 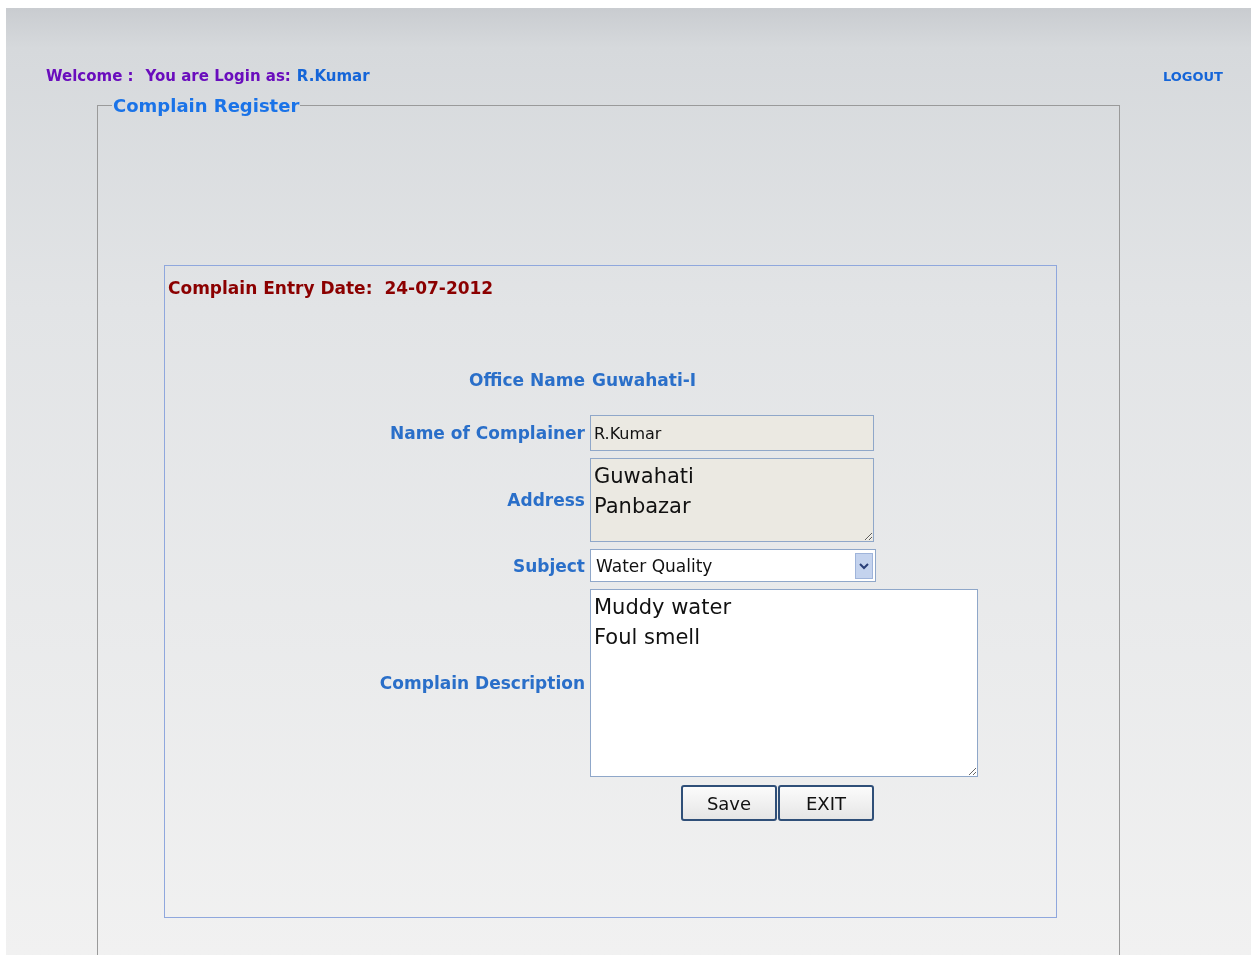 I want to click on field-label: Address, so click(x=546, y=500).